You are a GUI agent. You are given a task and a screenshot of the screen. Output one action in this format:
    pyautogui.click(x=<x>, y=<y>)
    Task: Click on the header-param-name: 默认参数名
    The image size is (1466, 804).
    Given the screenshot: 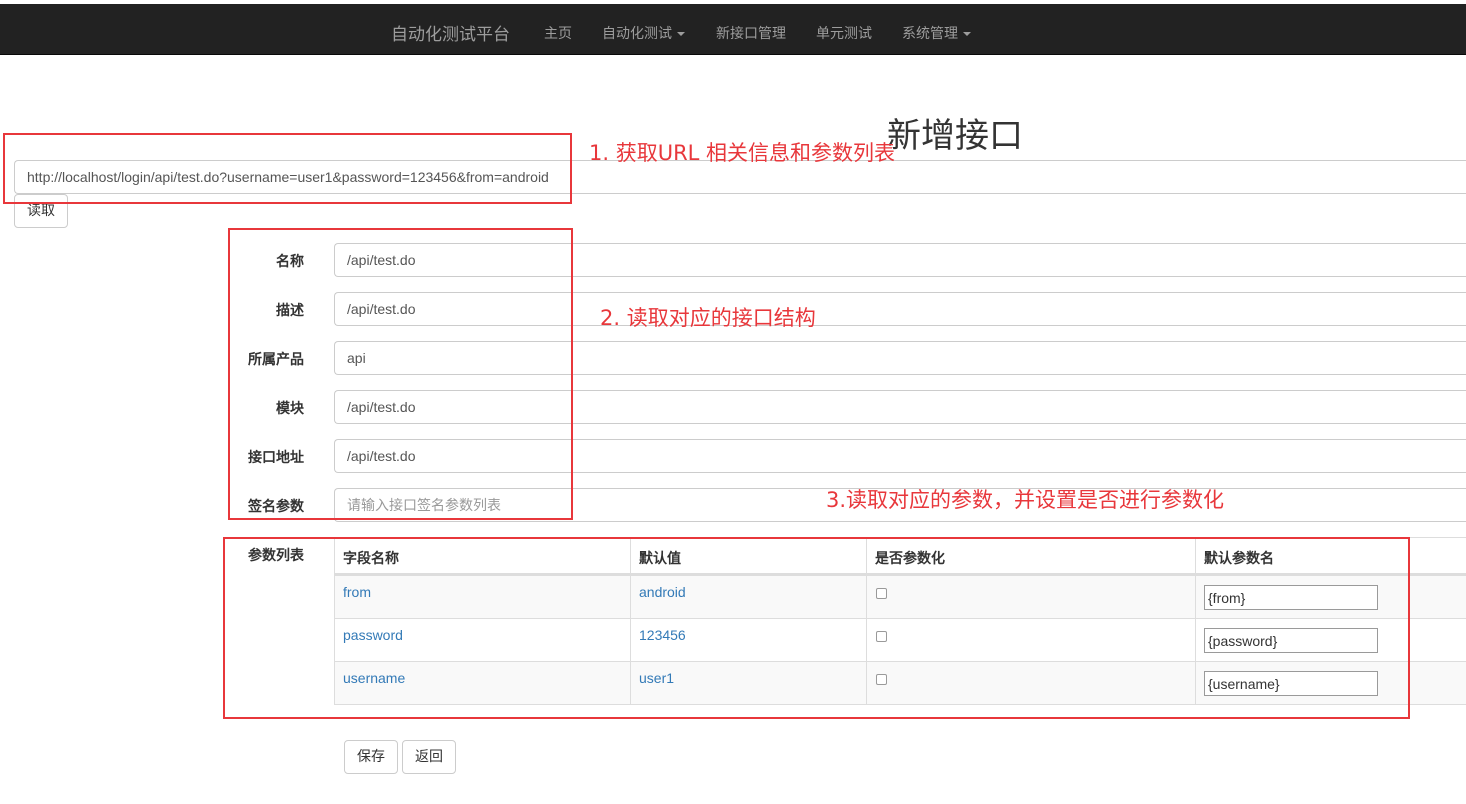 What is the action you would take?
    pyautogui.click(x=1330, y=555)
    